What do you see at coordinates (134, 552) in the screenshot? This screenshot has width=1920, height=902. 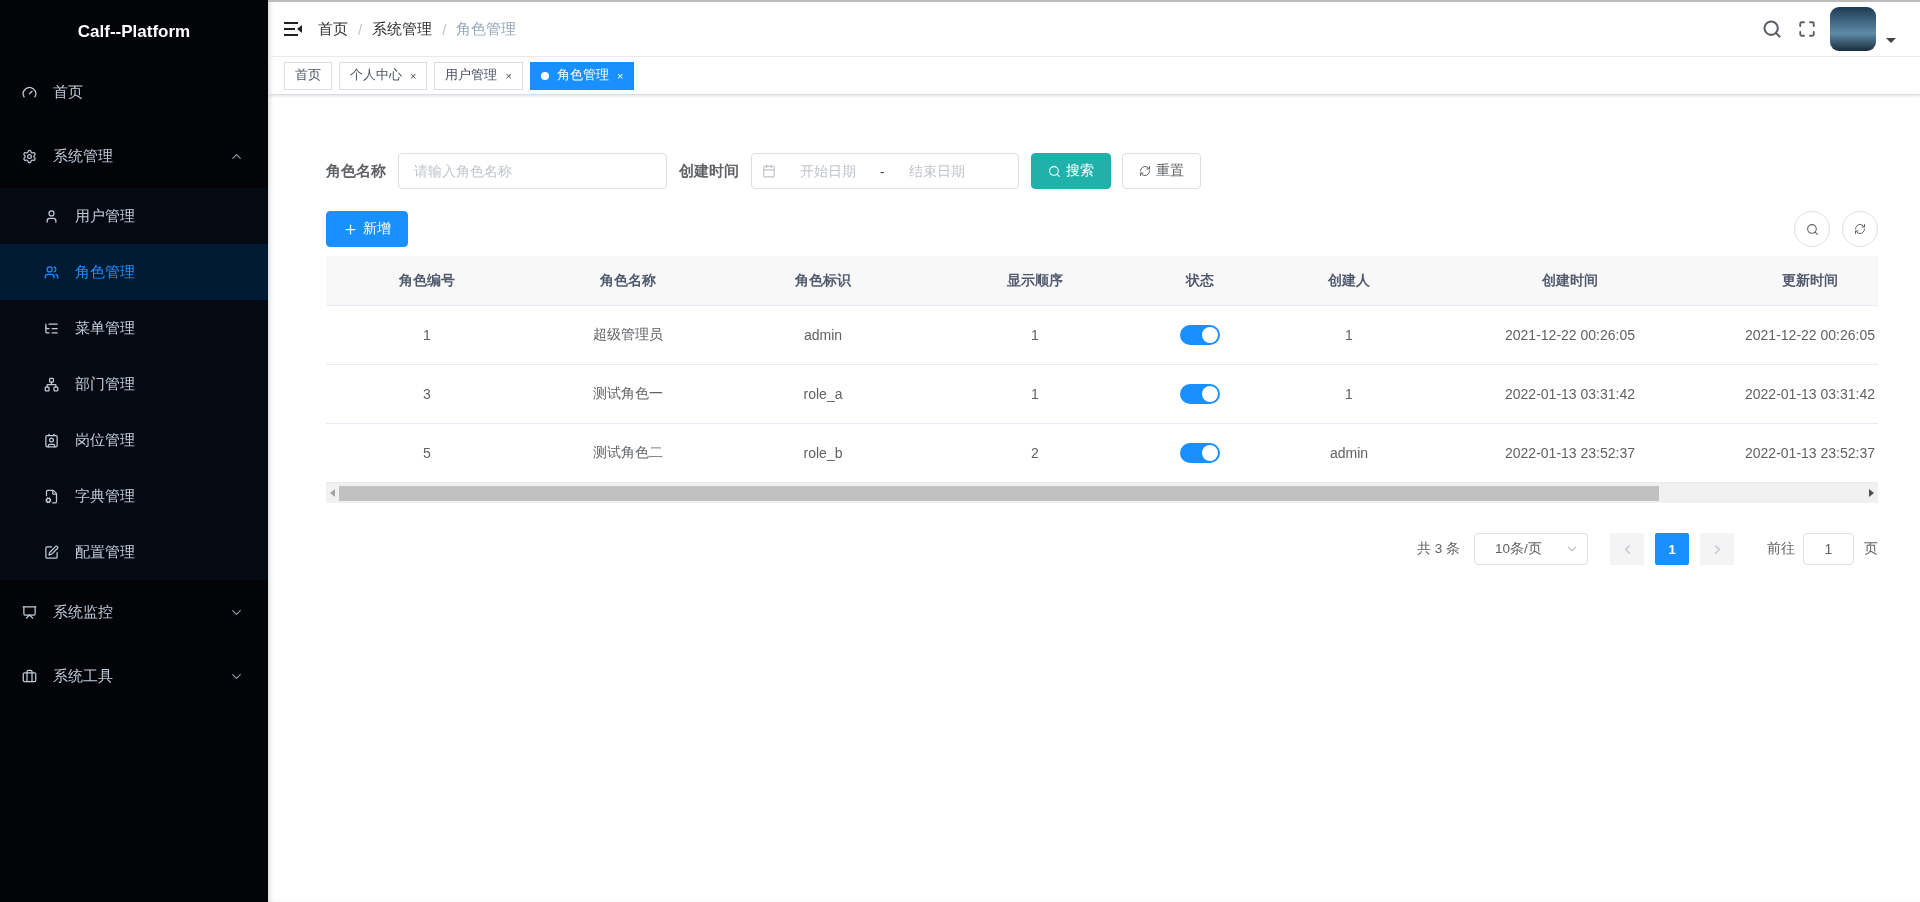 I see `sidebar-subitem: 配置管理` at bounding box center [134, 552].